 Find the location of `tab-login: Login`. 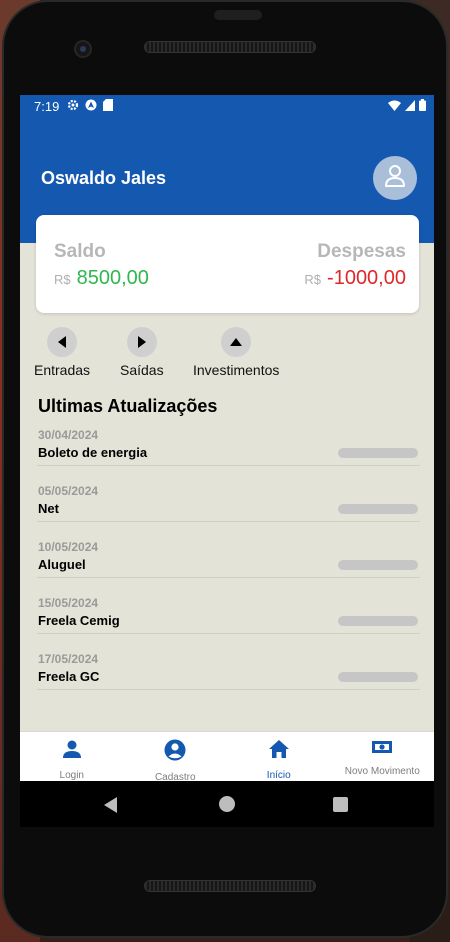

tab-login: Login is located at coordinates (72, 756).